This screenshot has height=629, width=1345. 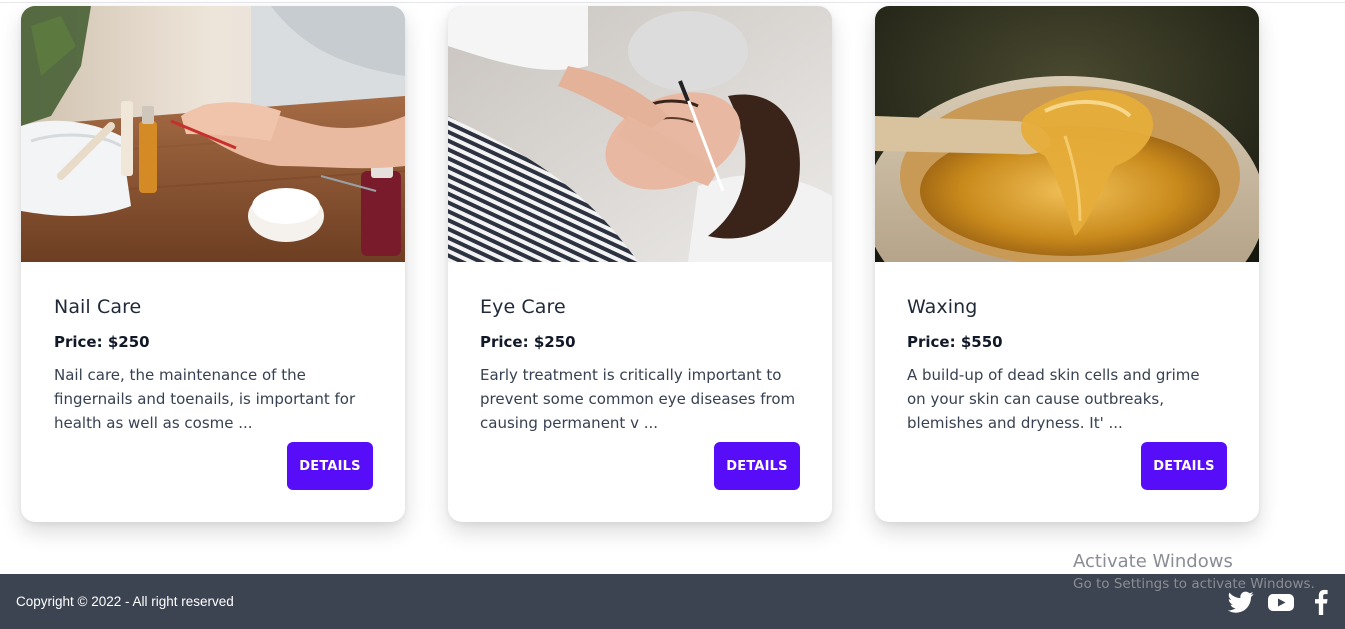 What do you see at coordinates (523, 307) in the screenshot?
I see `card-title: Eye Care` at bounding box center [523, 307].